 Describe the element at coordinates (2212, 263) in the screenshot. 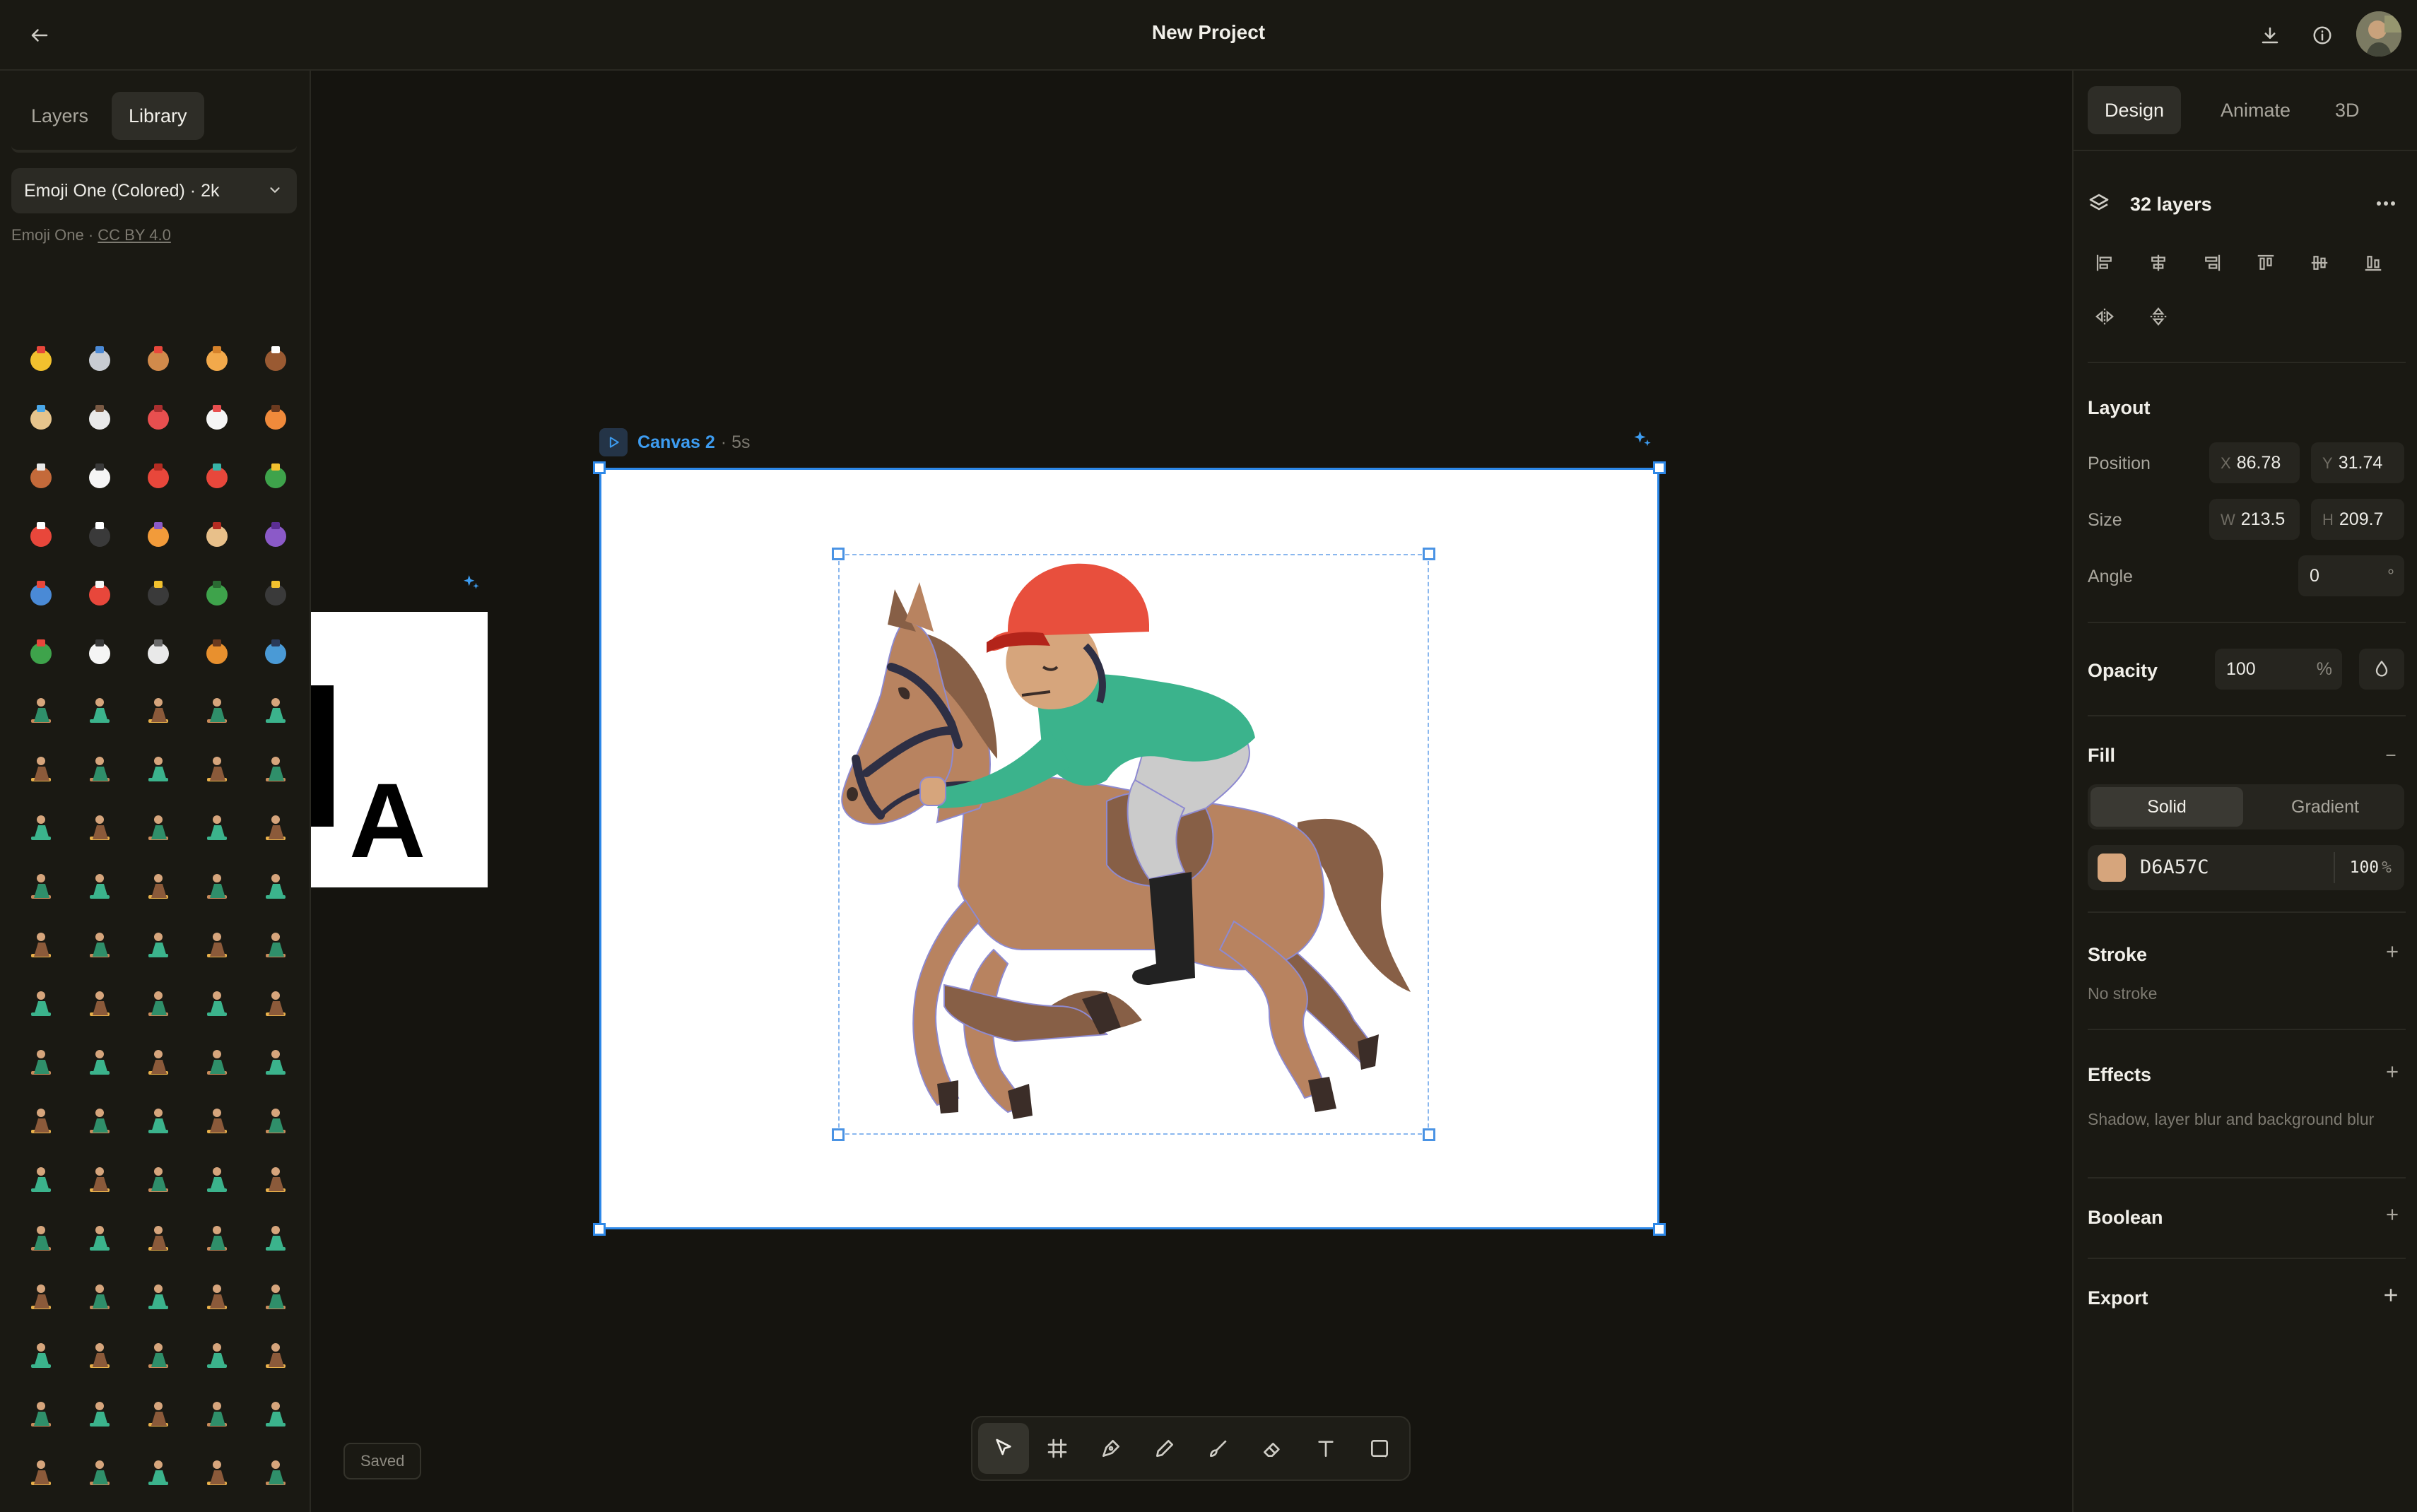

I see `align-right-button` at that location.